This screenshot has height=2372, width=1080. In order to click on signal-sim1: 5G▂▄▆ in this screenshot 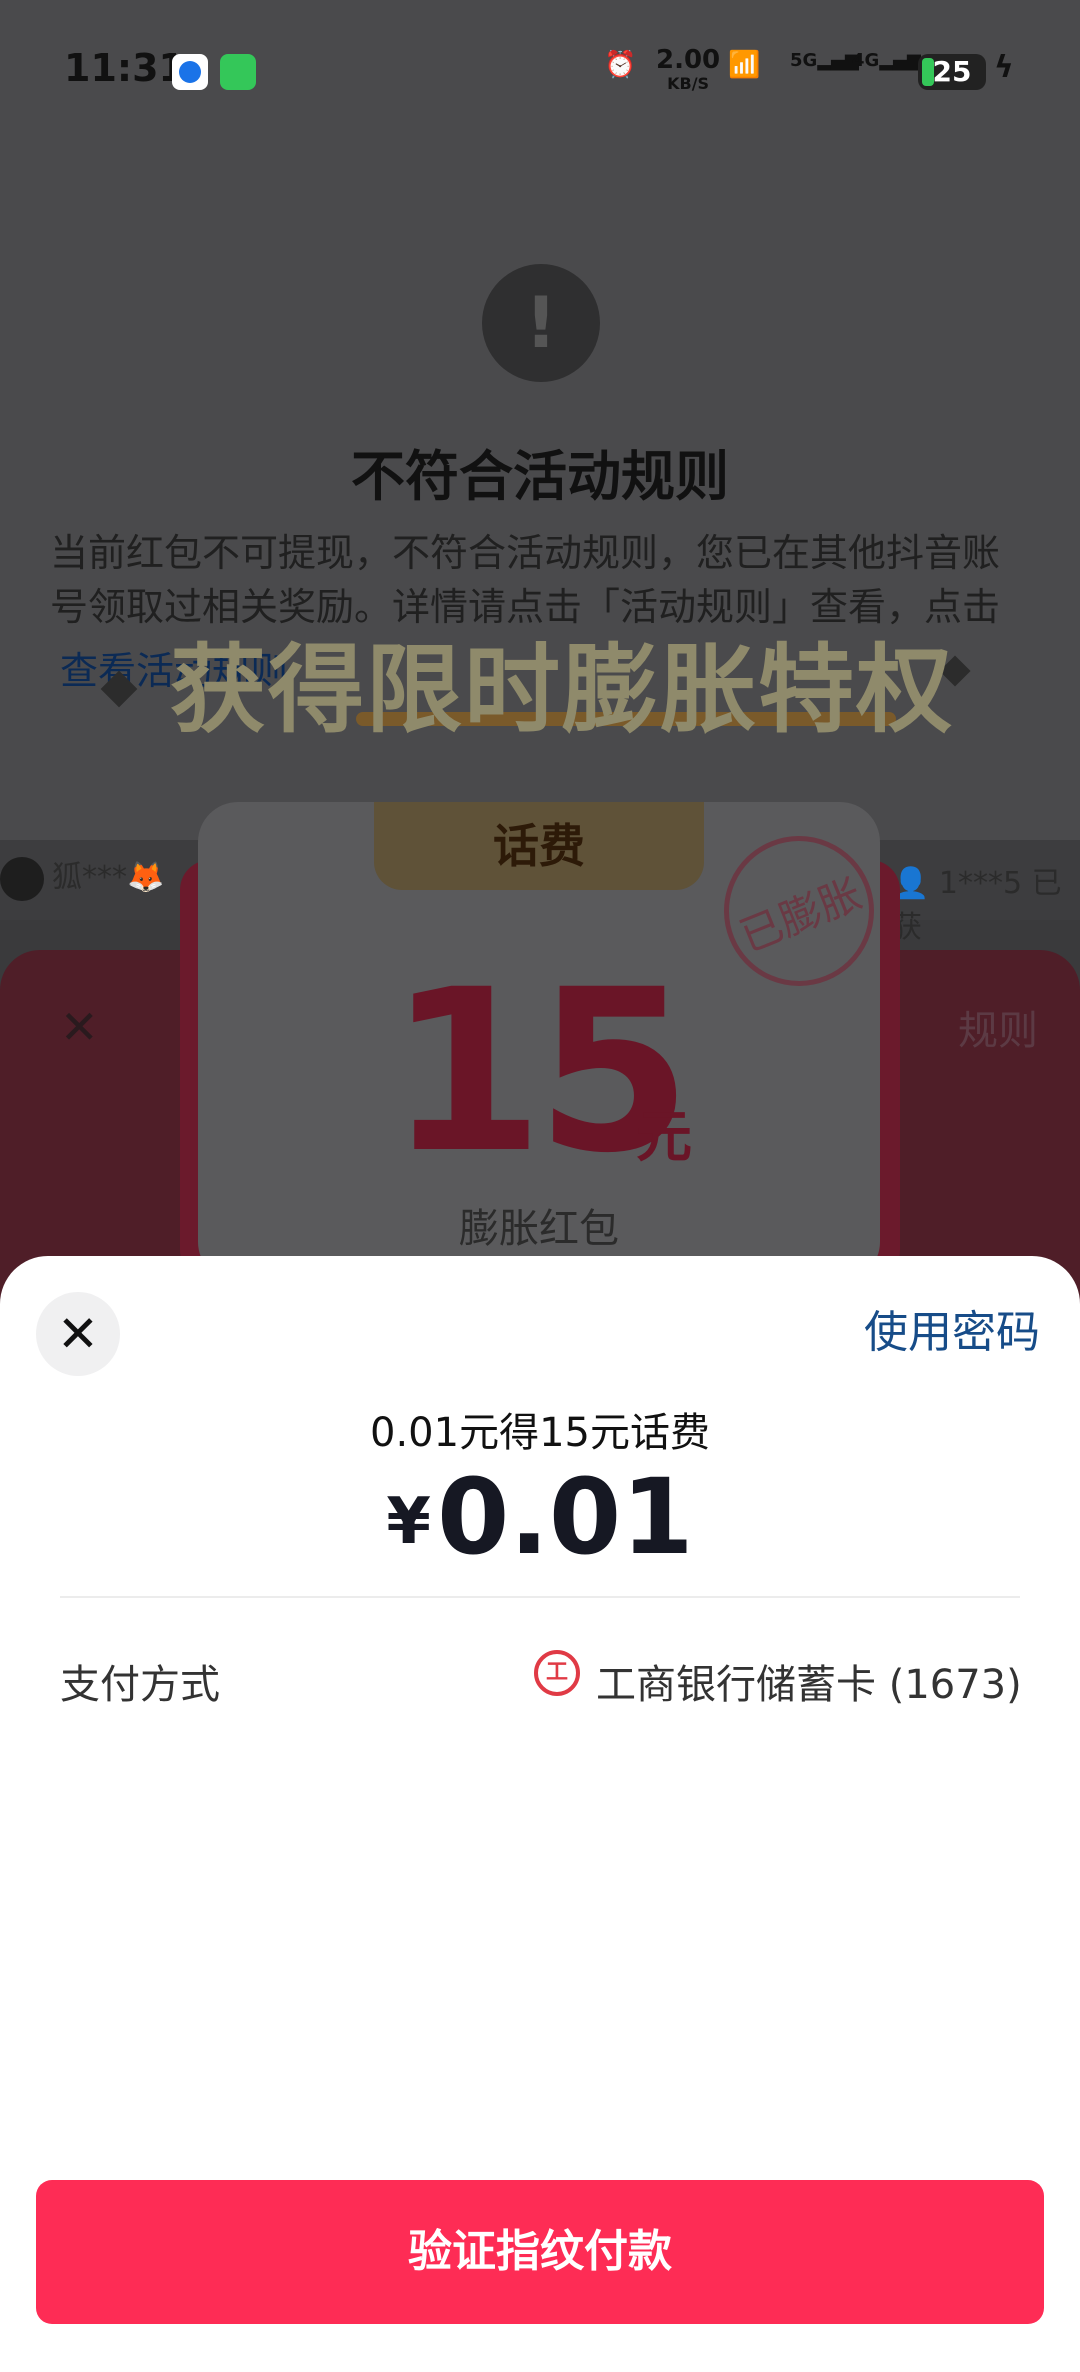, I will do `click(824, 60)`.